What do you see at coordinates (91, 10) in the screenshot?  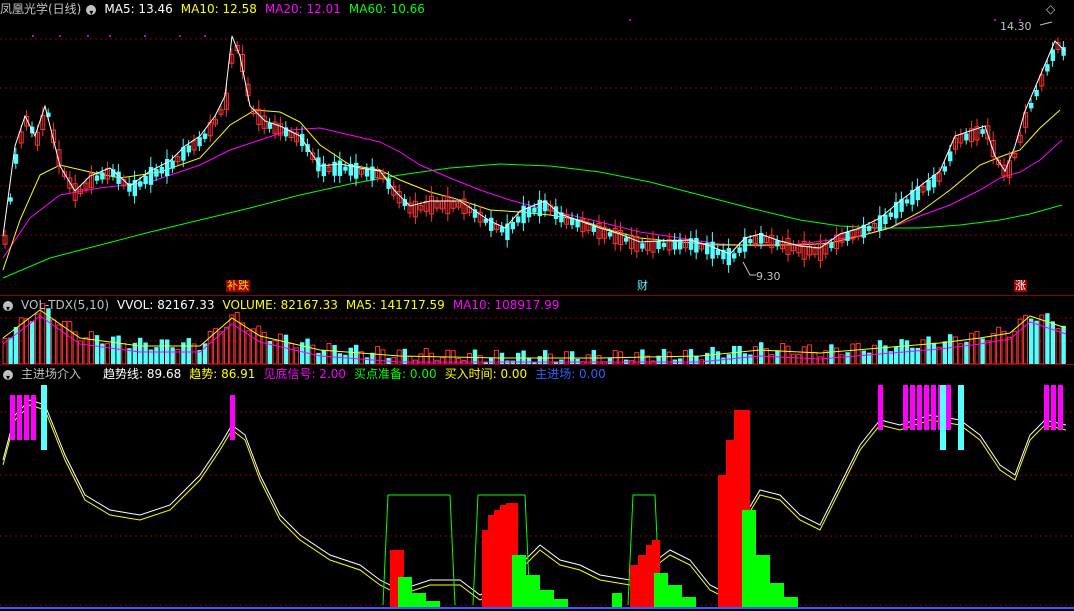 I see `settings-circle-icon: ▾` at bounding box center [91, 10].